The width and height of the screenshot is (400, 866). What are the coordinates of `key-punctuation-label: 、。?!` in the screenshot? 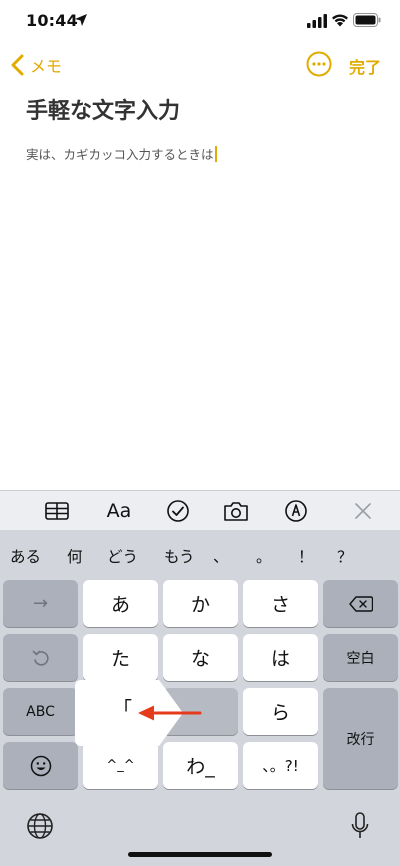 It's located at (280, 766).